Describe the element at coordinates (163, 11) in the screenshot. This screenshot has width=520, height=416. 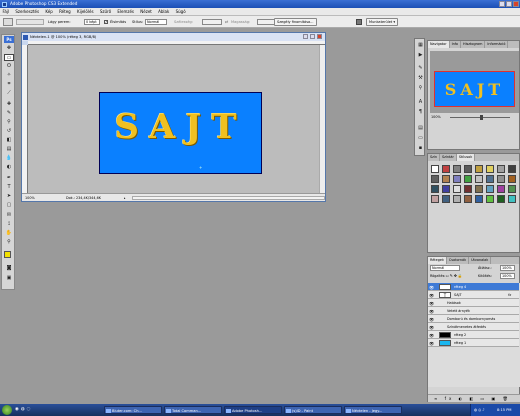
I see `menu-window: Ablak` at that location.